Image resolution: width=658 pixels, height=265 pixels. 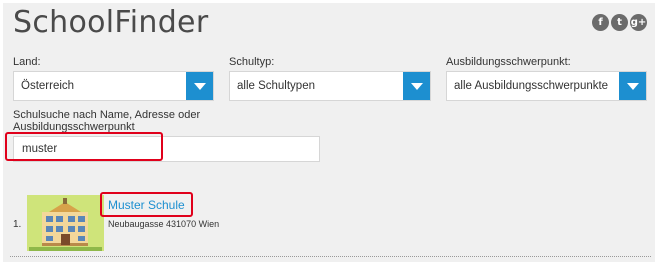 What do you see at coordinates (330, 256) in the screenshot?
I see `result-divider` at bounding box center [330, 256].